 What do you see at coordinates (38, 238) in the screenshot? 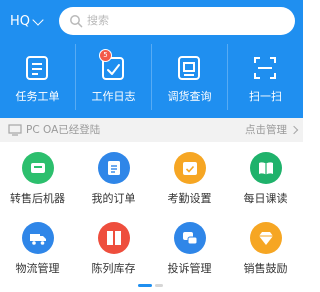
I see `logistics-truck-icon` at bounding box center [38, 238].